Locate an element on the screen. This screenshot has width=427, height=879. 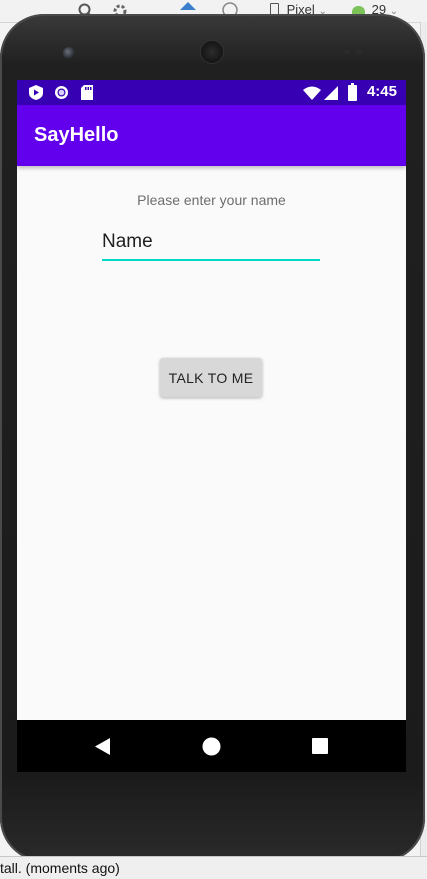
front-camera is located at coordinates (69, 53).